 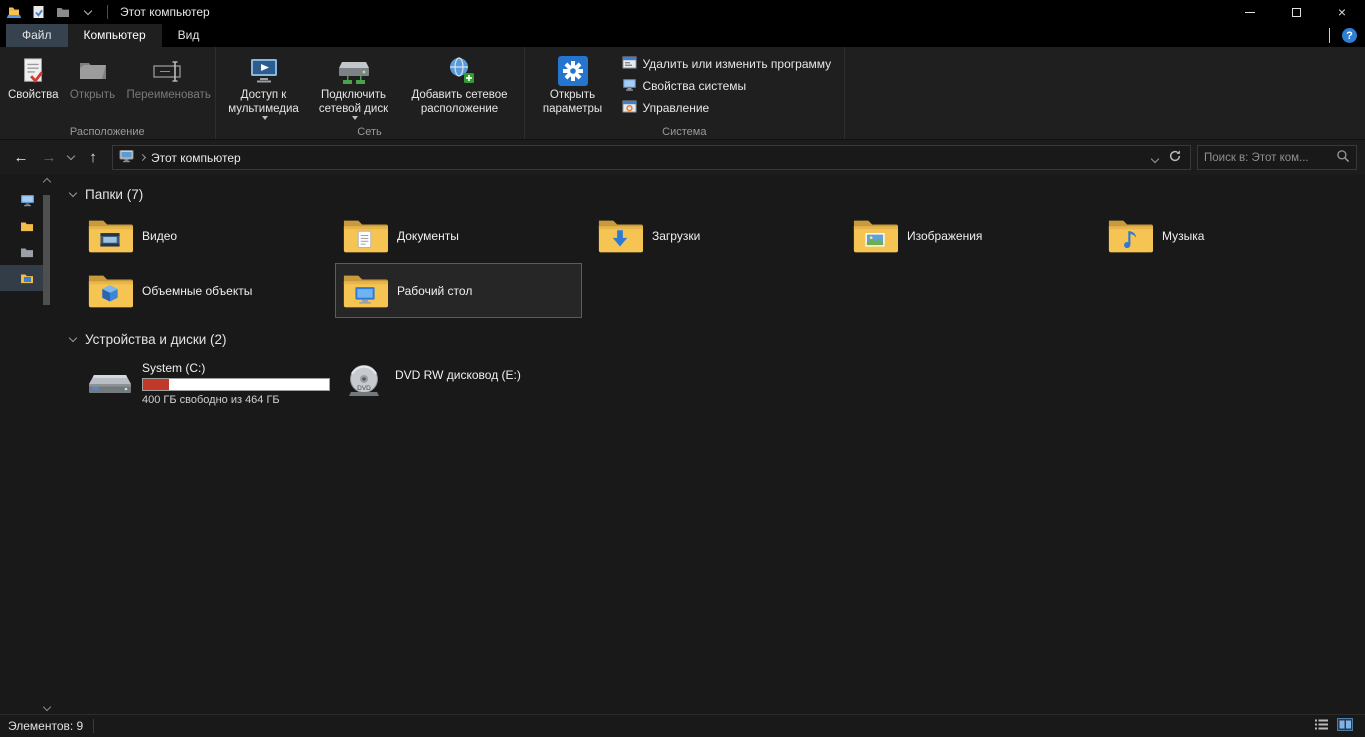 What do you see at coordinates (354, 85) in the screenshot?
I see `map-drive-button: Подключить сетевой диск` at bounding box center [354, 85].